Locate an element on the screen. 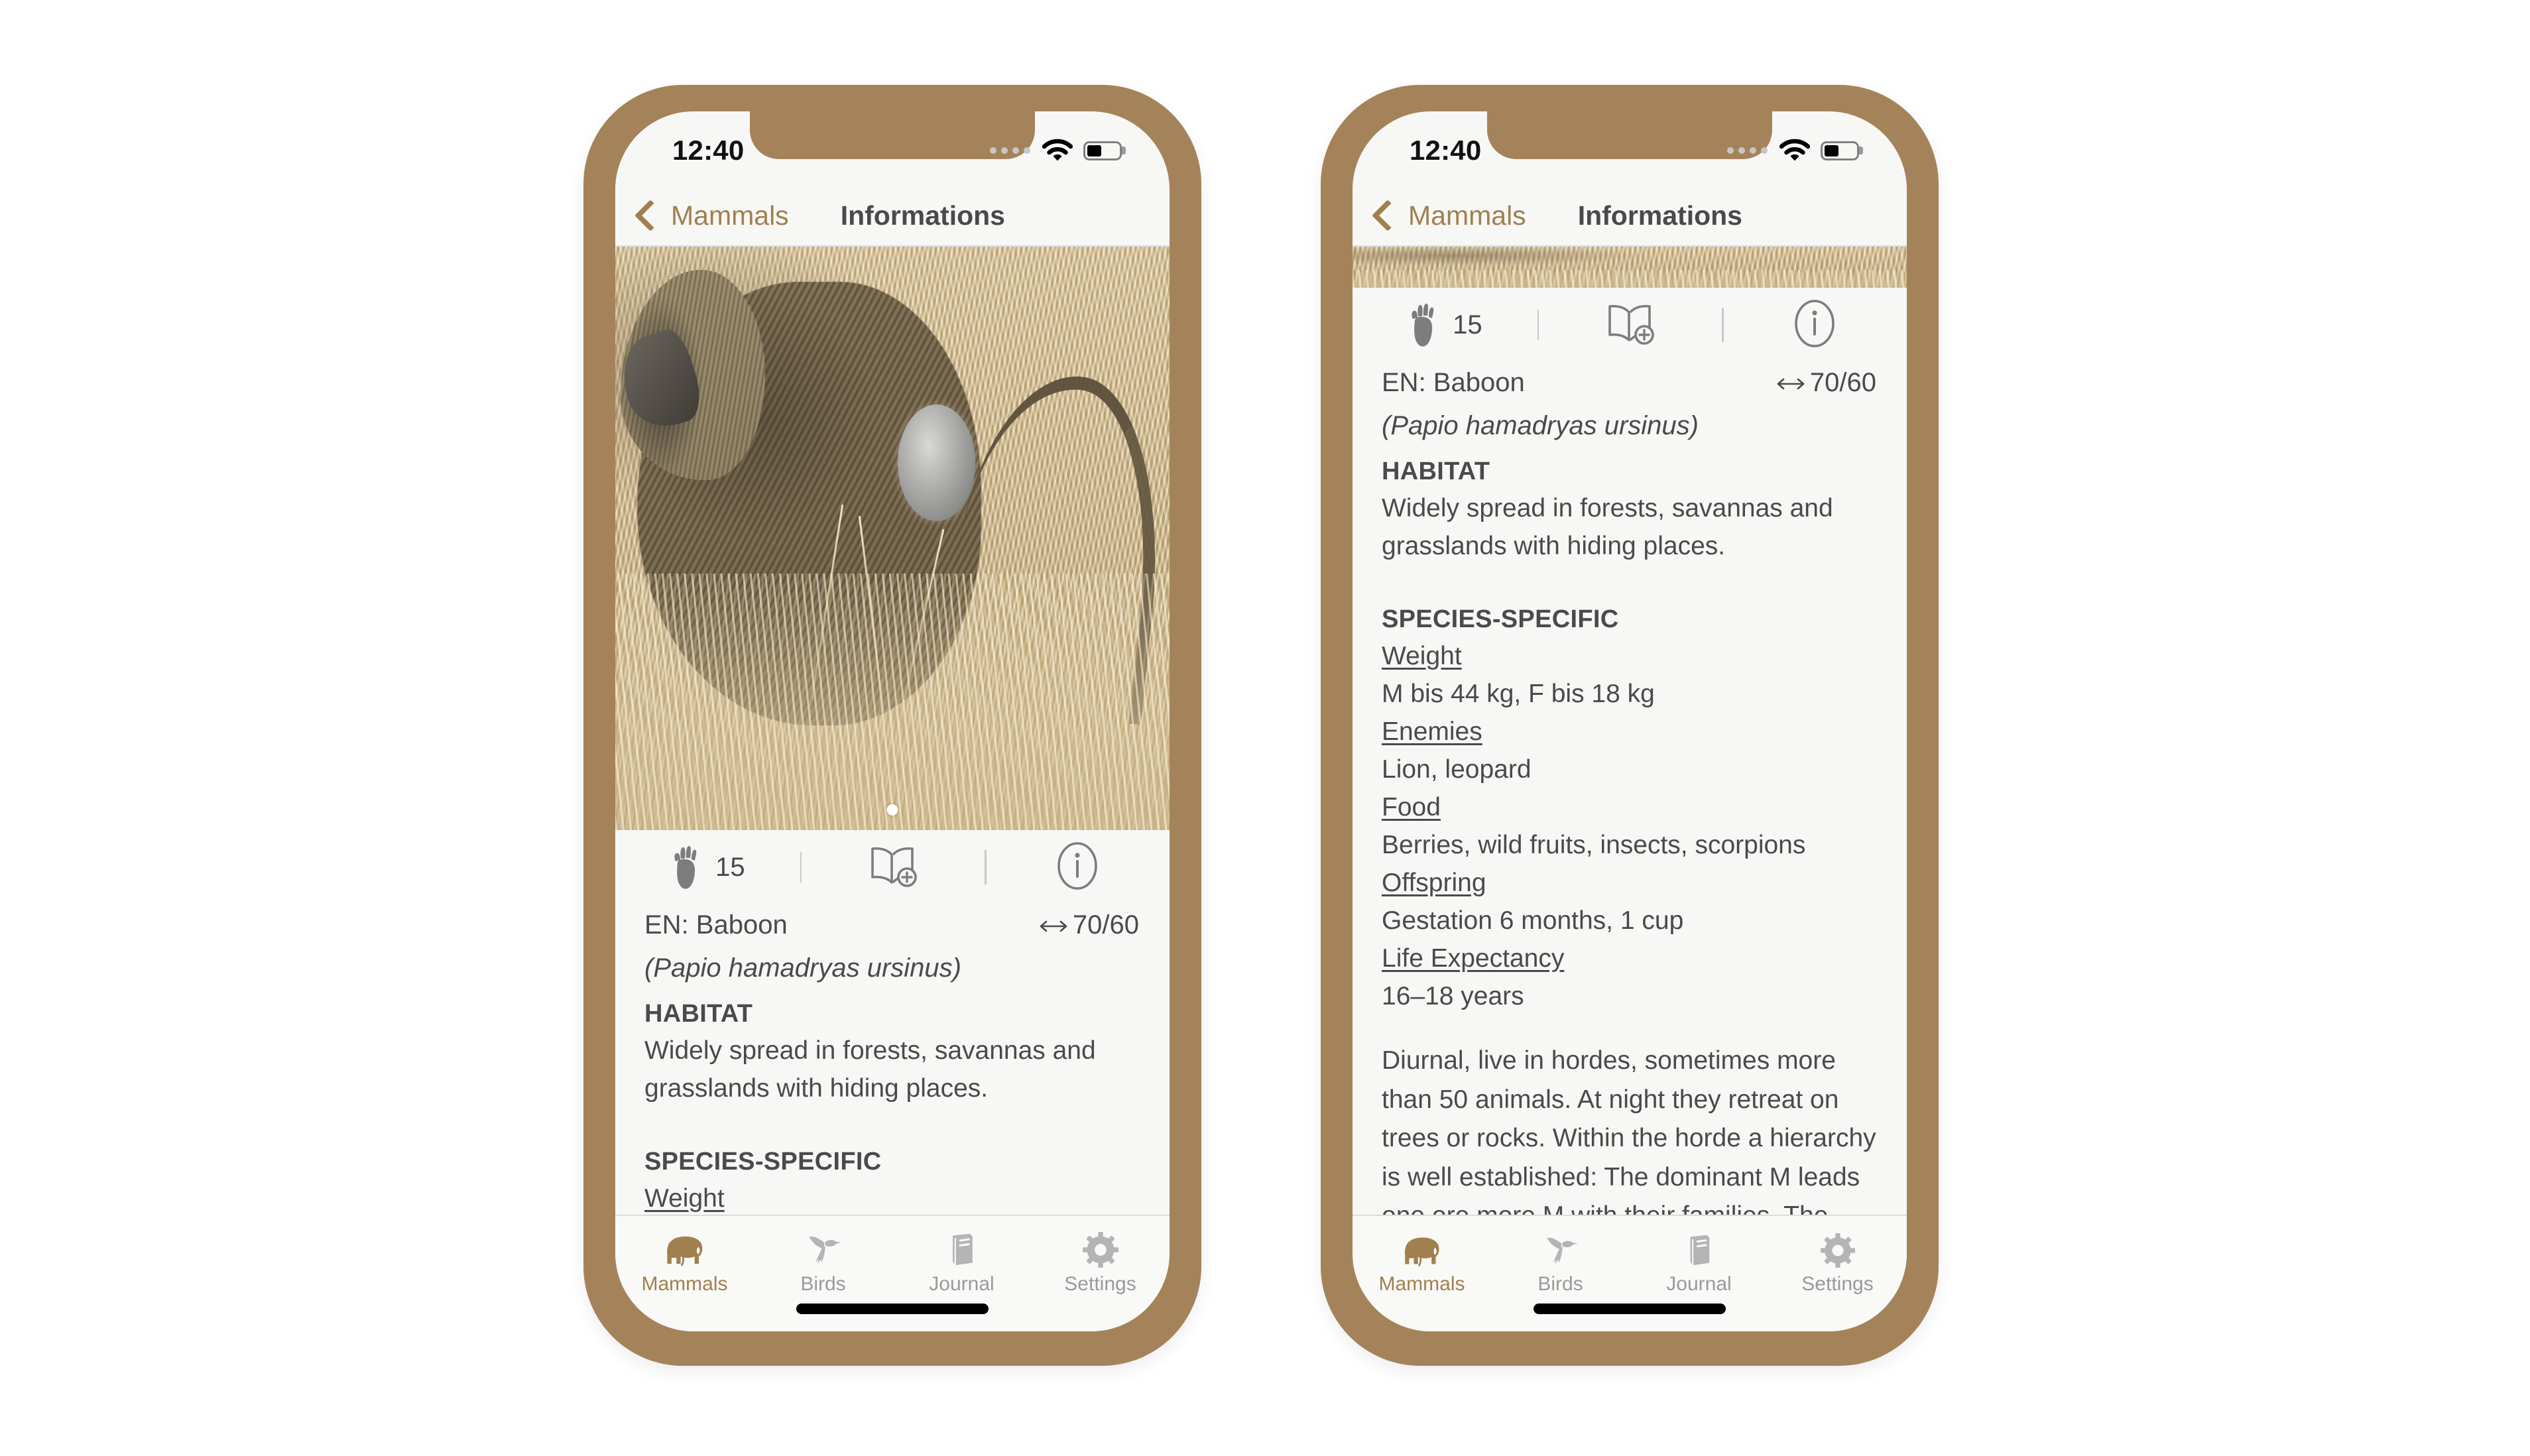 The image size is (2530, 1456). attribute-value-weight: M bis 44 kg, F bis 18 kg is located at coordinates (1518, 694).